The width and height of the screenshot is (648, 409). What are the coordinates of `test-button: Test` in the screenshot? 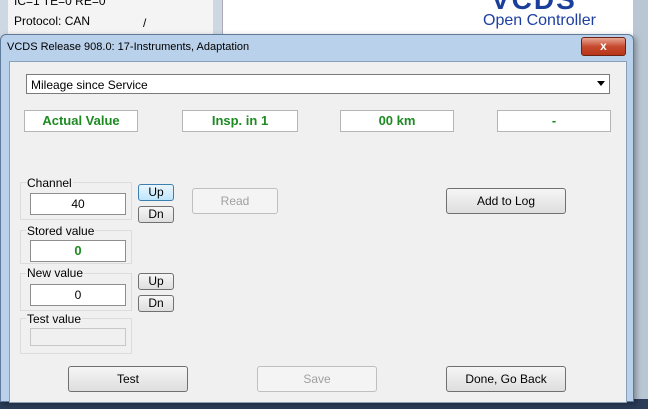 It's located at (128, 379).